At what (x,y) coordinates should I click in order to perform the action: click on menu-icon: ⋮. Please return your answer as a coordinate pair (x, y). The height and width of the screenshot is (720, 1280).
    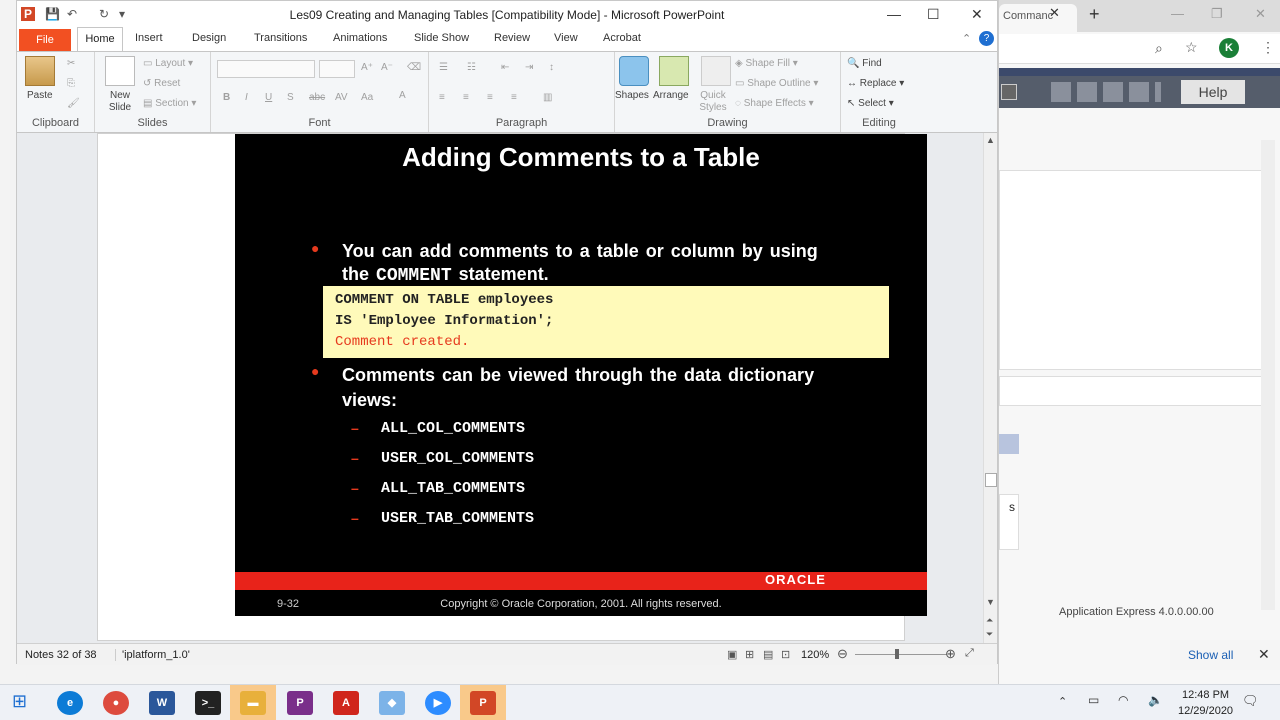
    Looking at the image, I should click on (1268, 47).